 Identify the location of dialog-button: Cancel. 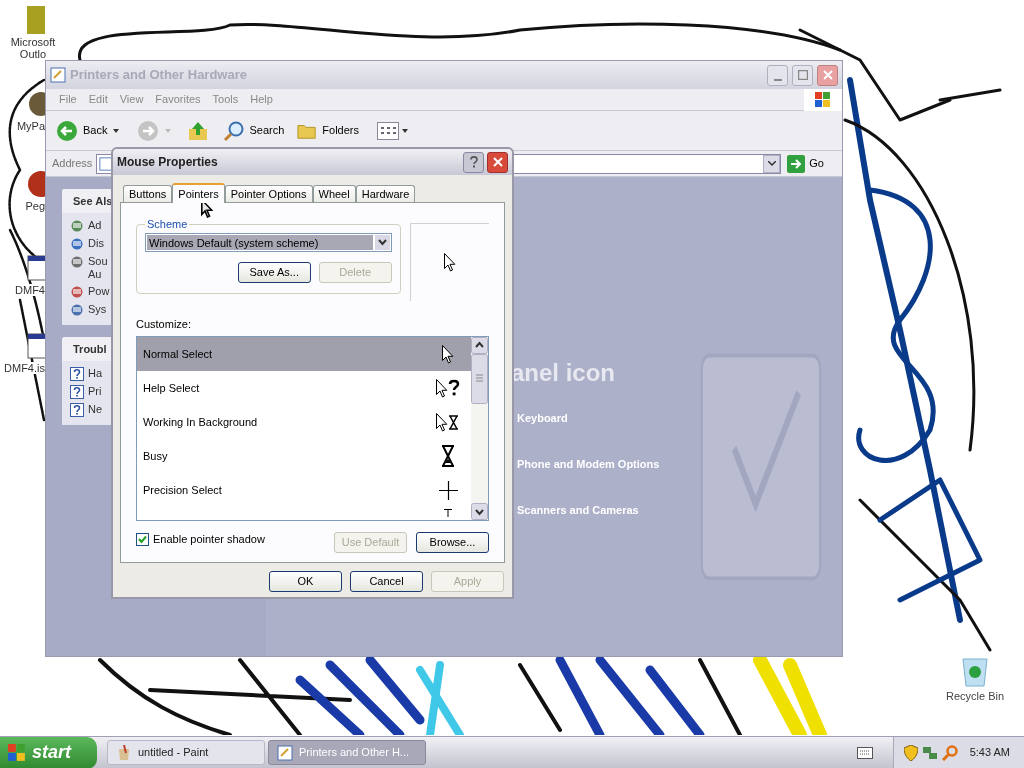
(386, 581).